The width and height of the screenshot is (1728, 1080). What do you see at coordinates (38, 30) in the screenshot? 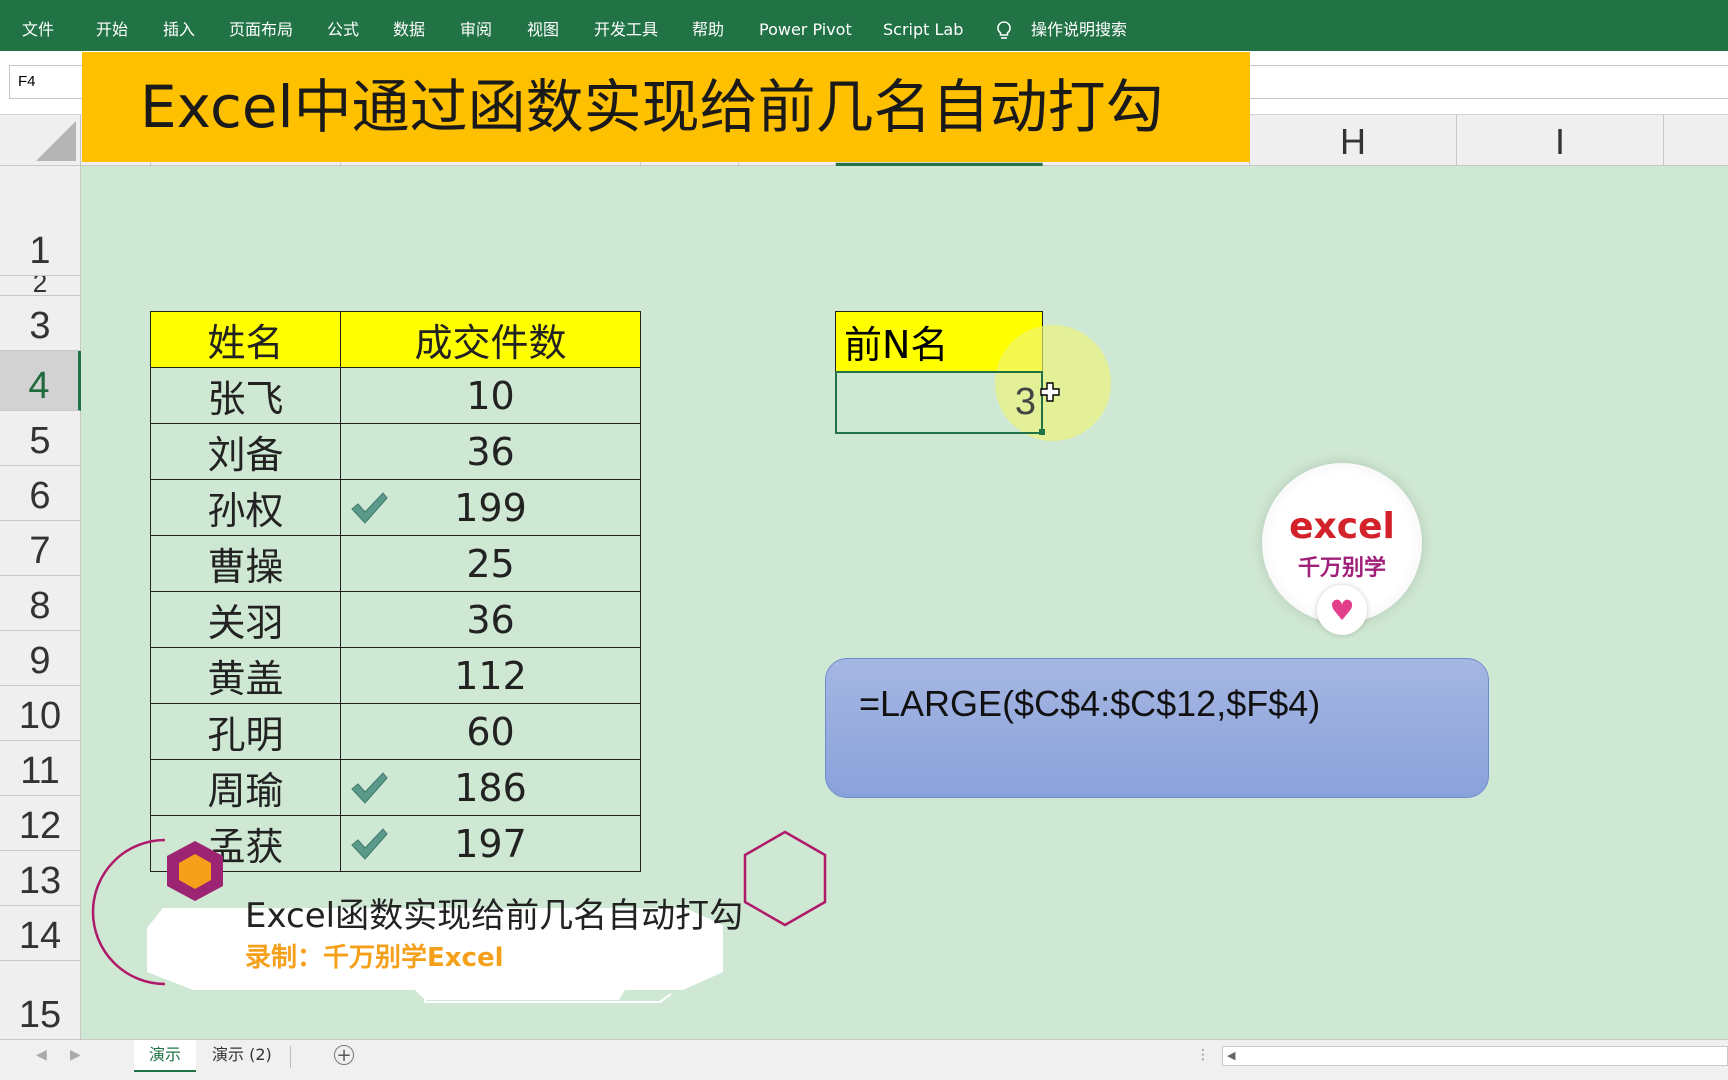
I see `ribbon-tab-file: 文件` at bounding box center [38, 30].